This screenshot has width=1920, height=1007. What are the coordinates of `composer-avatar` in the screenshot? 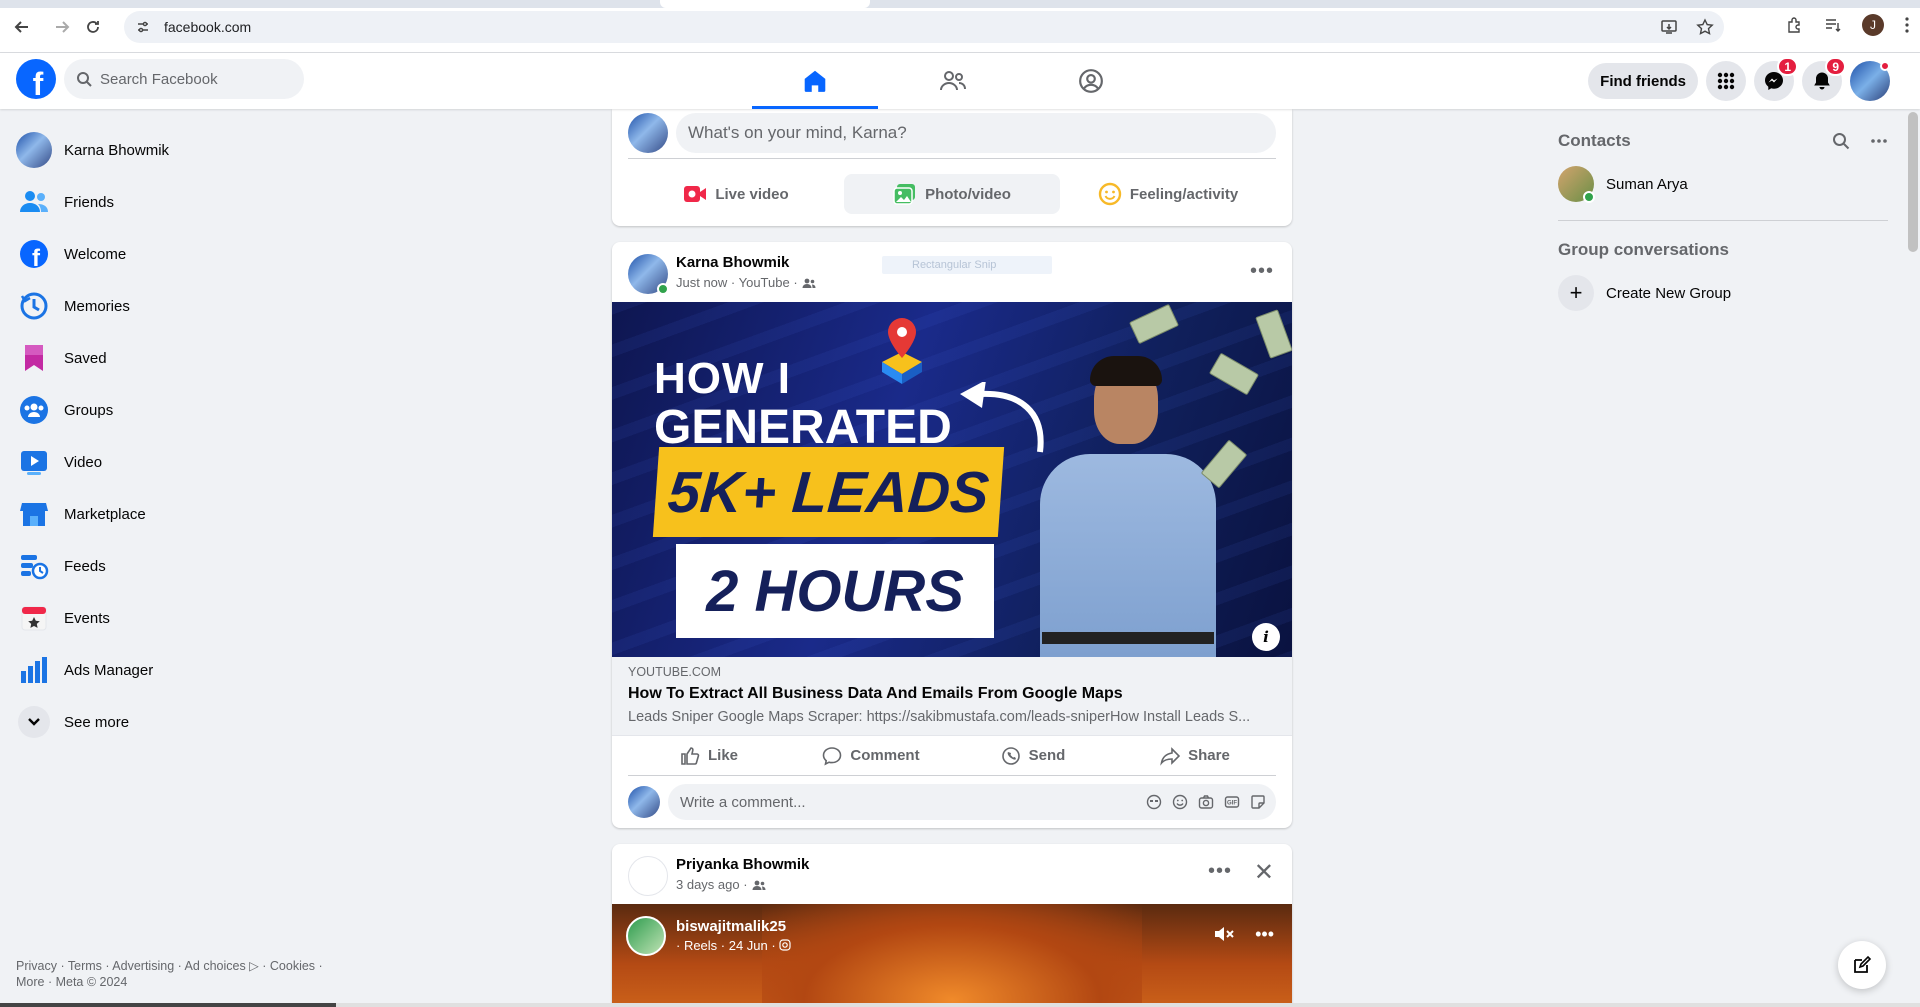 It's located at (648, 132).